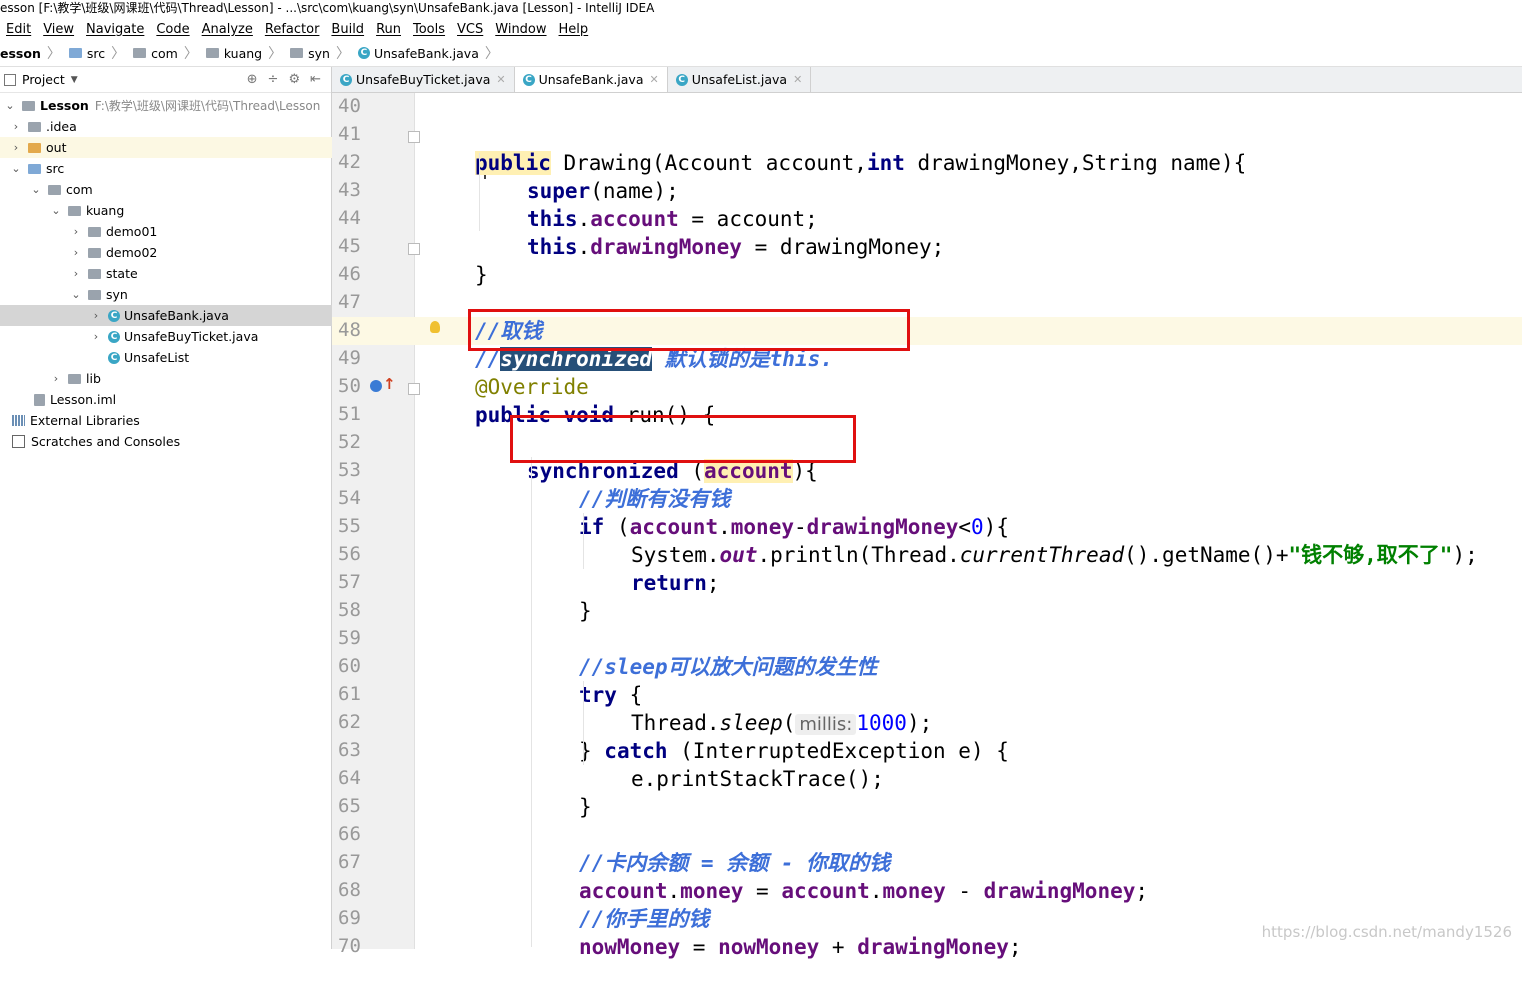 This screenshot has height=989, width=1522. Describe the element at coordinates (171, 441) in the screenshot. I see `tree-item-scratches: Scratches and Consoles` at that location.